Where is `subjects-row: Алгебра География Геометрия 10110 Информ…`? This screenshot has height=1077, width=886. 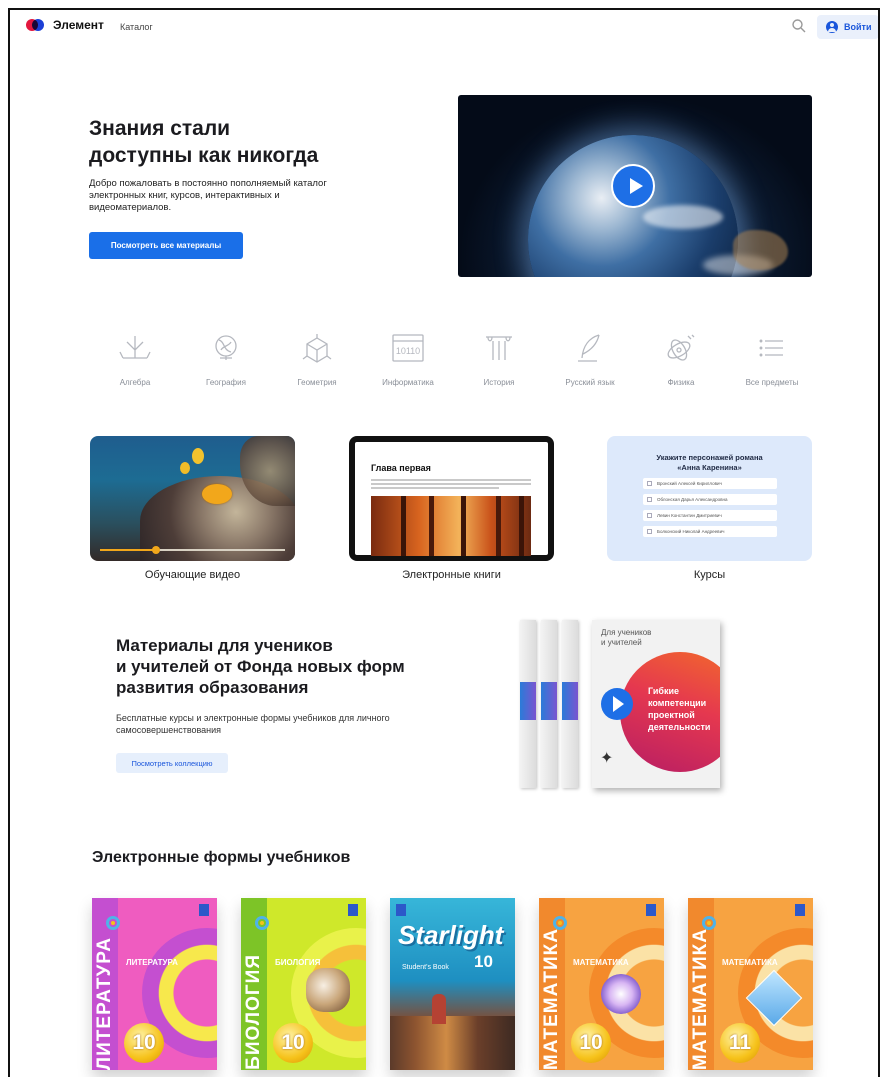
subjects-row: Алгебра География Геометрия 10110 Информ… is located at coordinates (450, 362).